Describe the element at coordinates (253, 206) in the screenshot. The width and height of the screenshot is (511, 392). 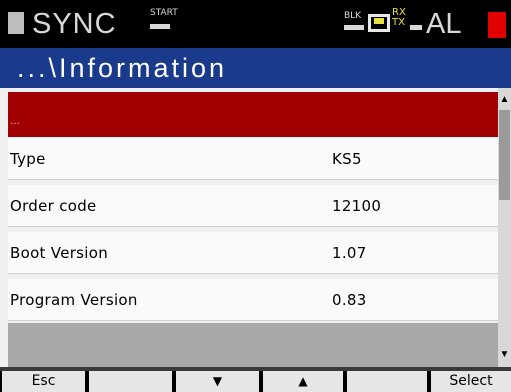
I see `list-item-order-code: Order code 12100` at that location.